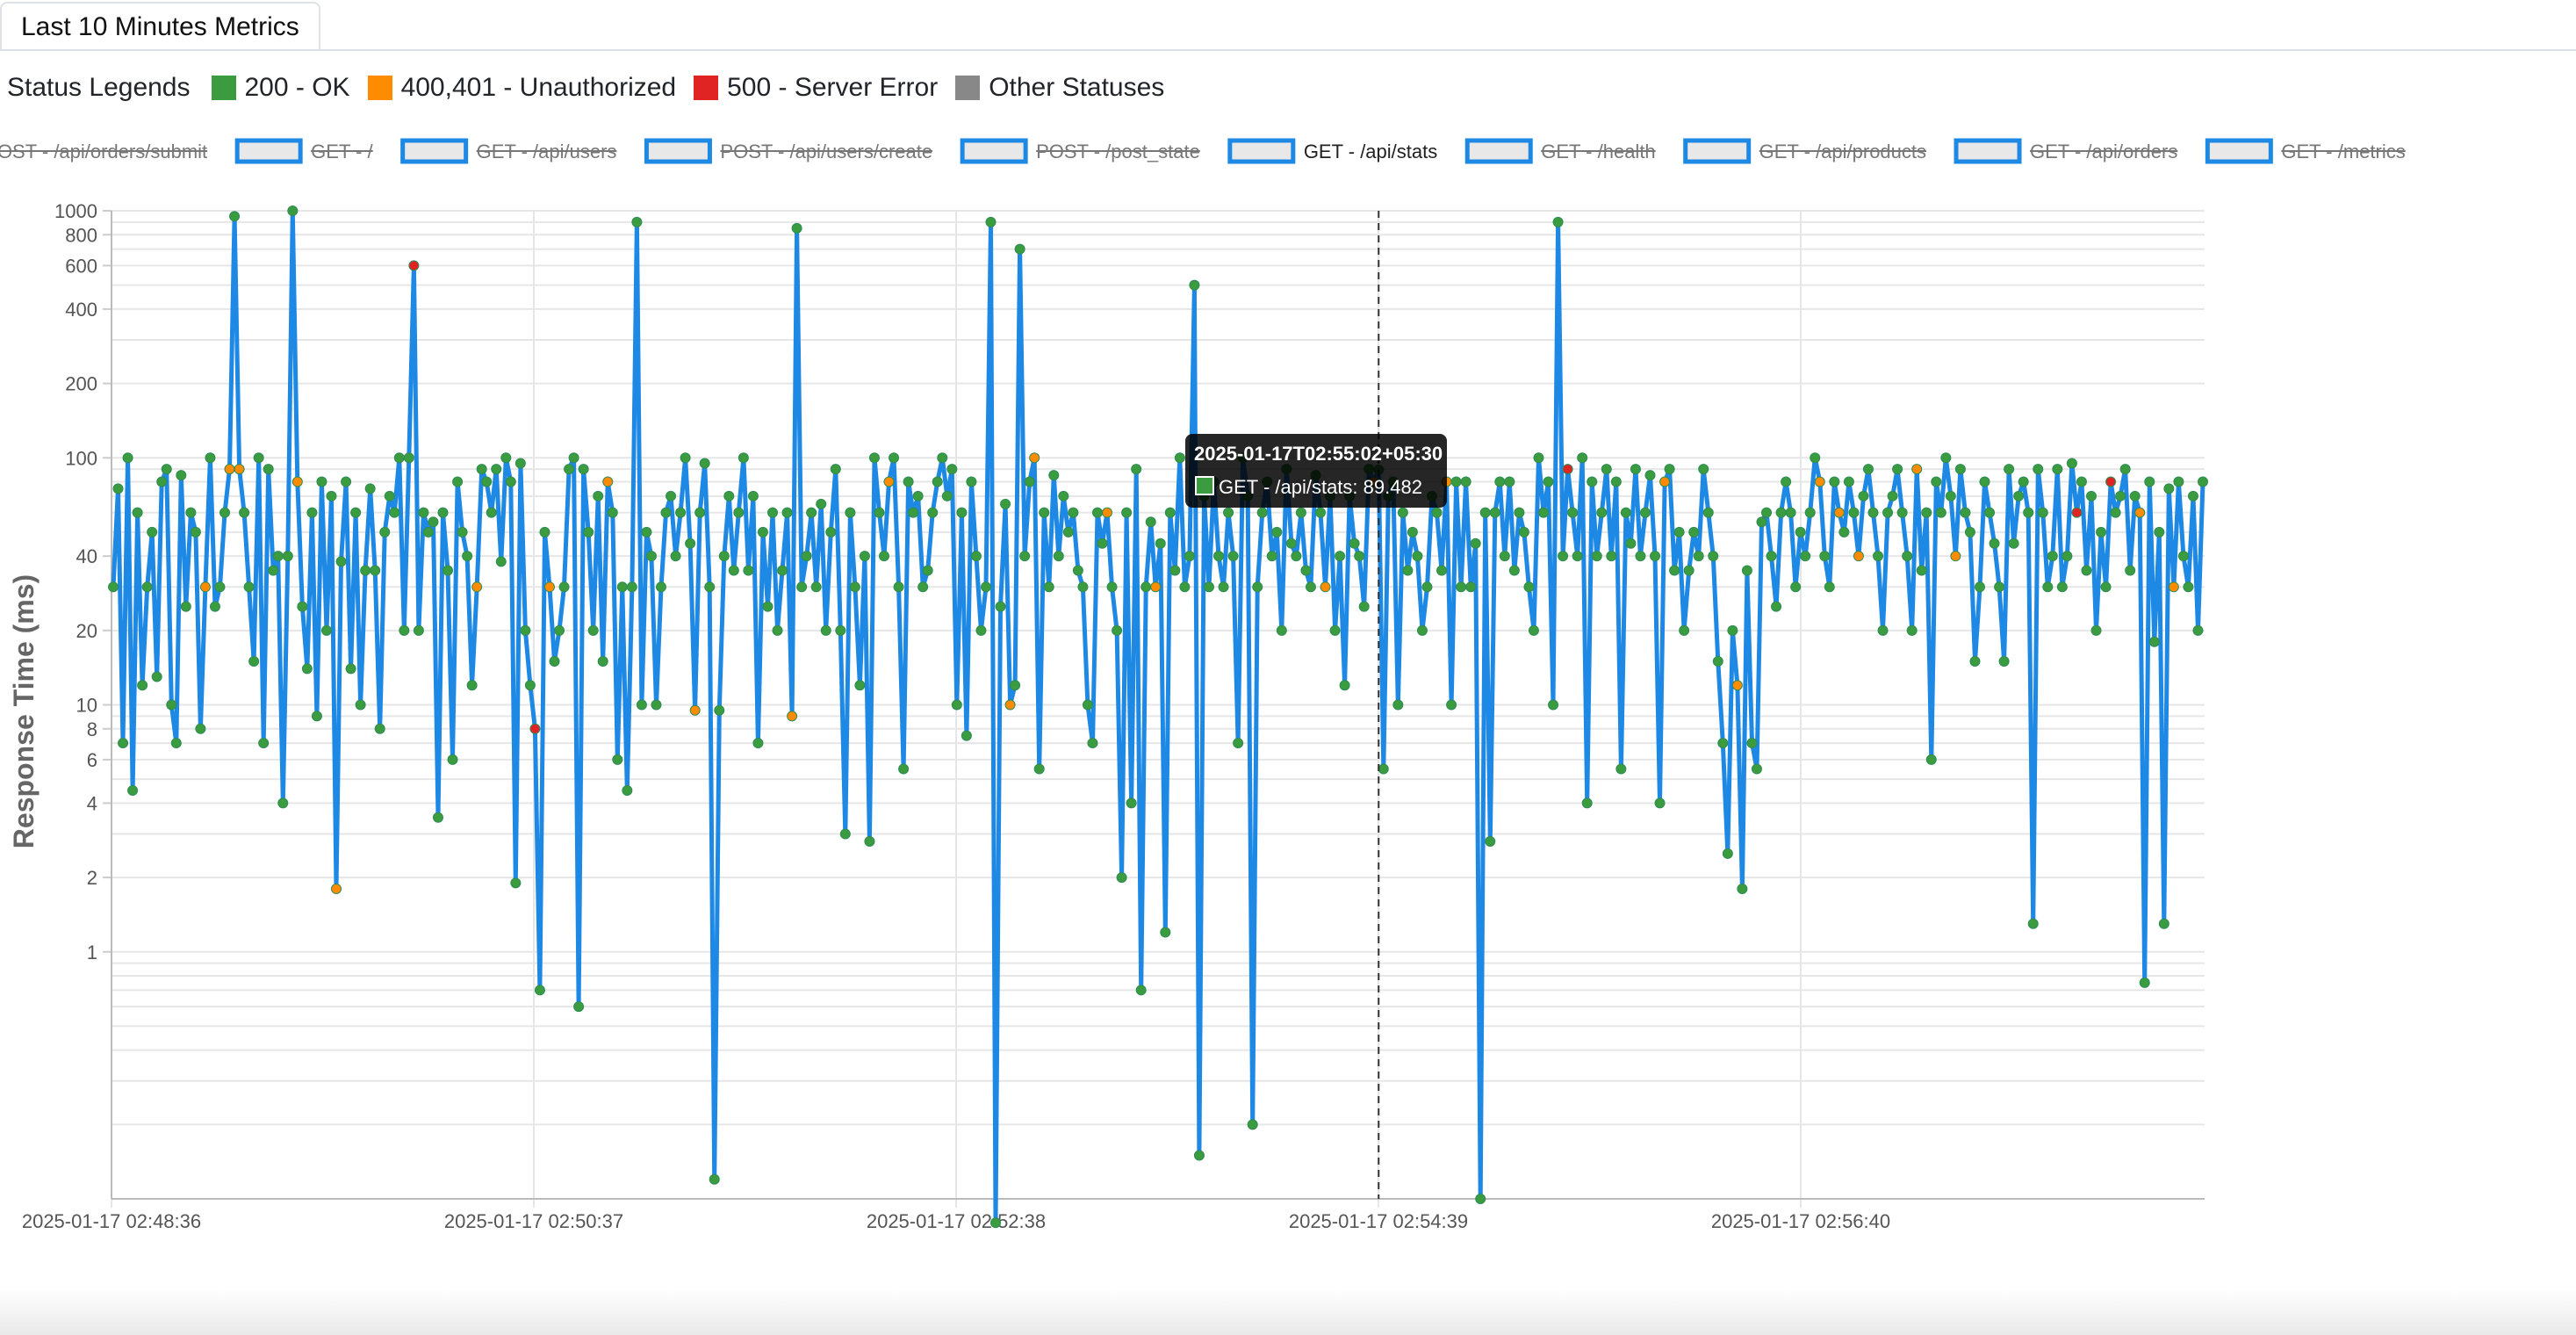  Describe the element at coordinates (2305, 151) in the screenshot. I see `series-legend-item: GET - /metrics` at that location.